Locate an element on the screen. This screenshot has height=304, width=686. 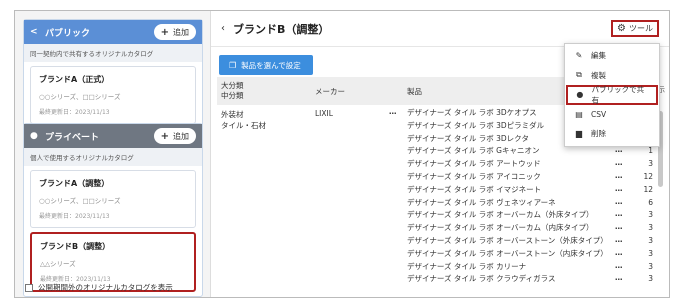
page-title: ブランドB（調整） is located at coordinates (281, 29).